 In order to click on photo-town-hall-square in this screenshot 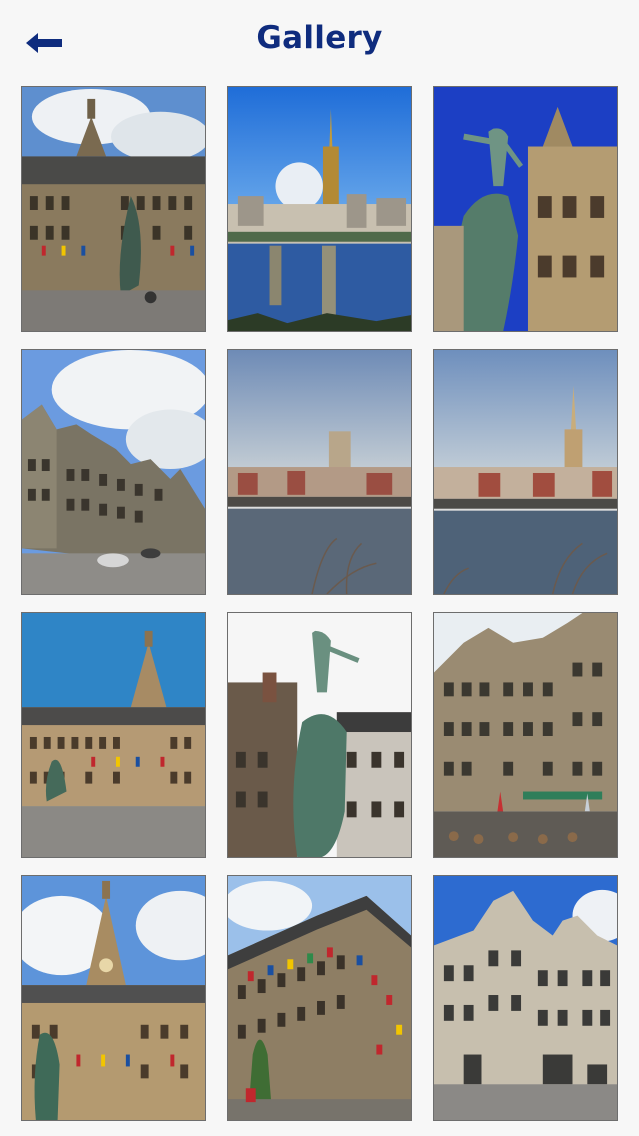, I will do `click(113, 735)`.